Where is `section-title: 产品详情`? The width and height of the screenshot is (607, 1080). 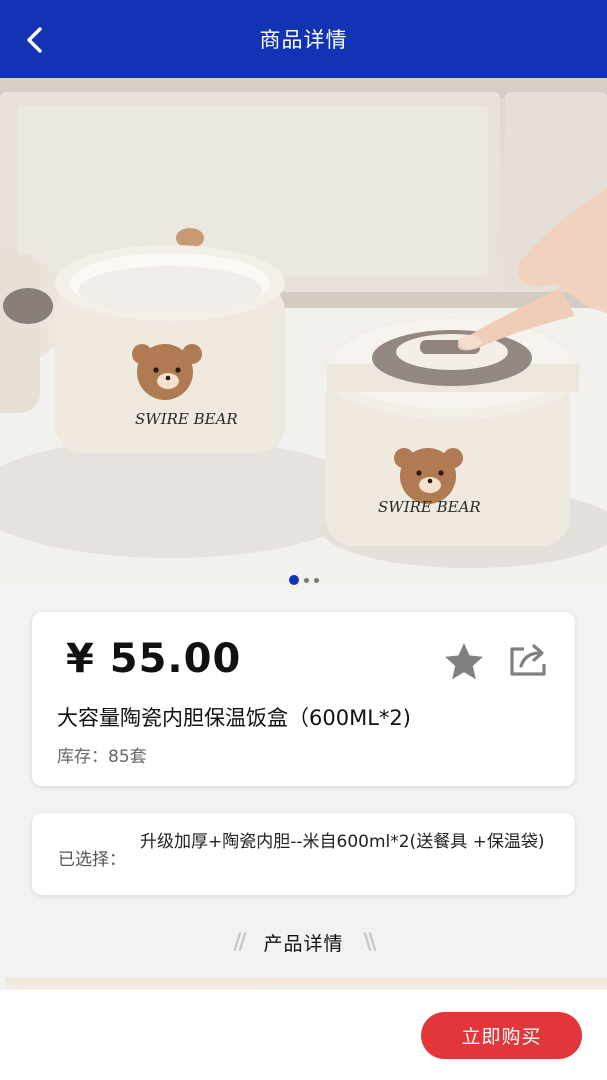 section-title: 产品详情 is located at coordinates (303, 943).